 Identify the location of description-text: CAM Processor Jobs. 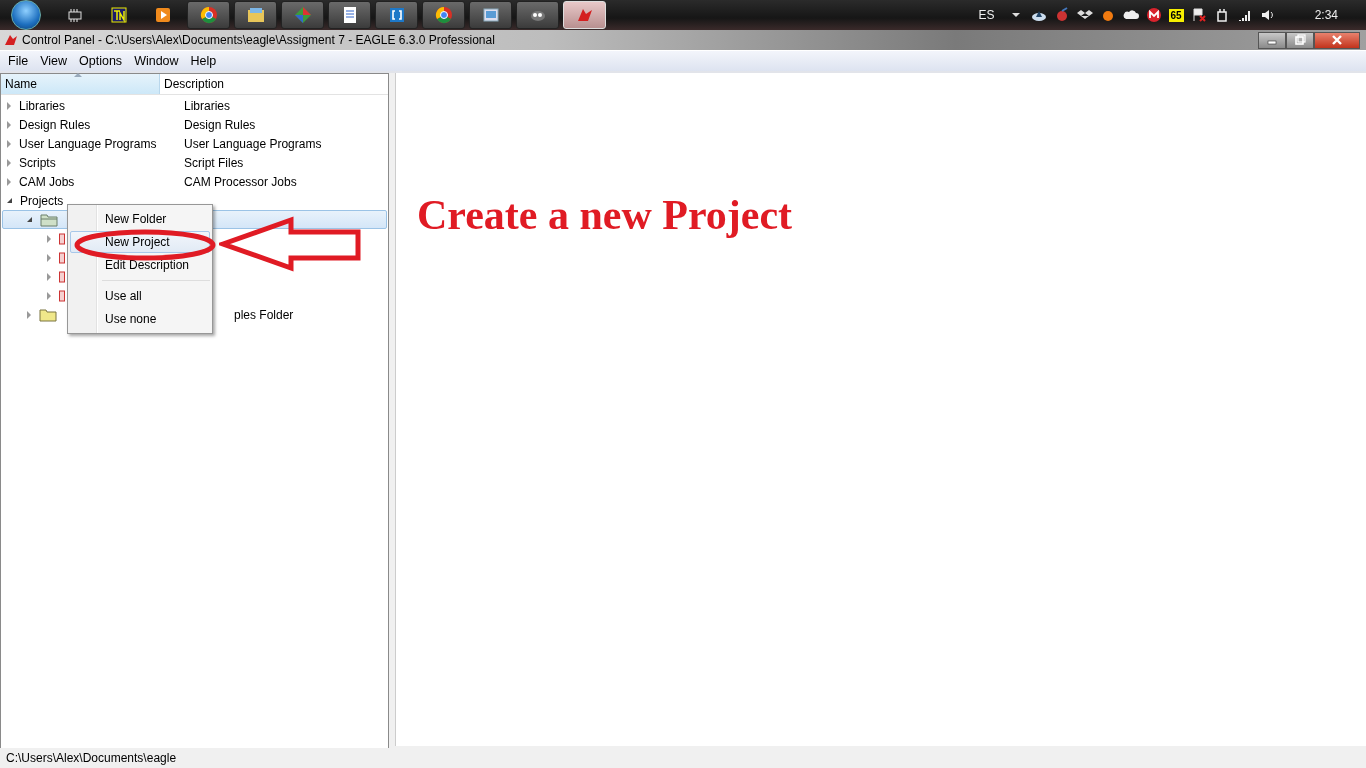
(240, 181).